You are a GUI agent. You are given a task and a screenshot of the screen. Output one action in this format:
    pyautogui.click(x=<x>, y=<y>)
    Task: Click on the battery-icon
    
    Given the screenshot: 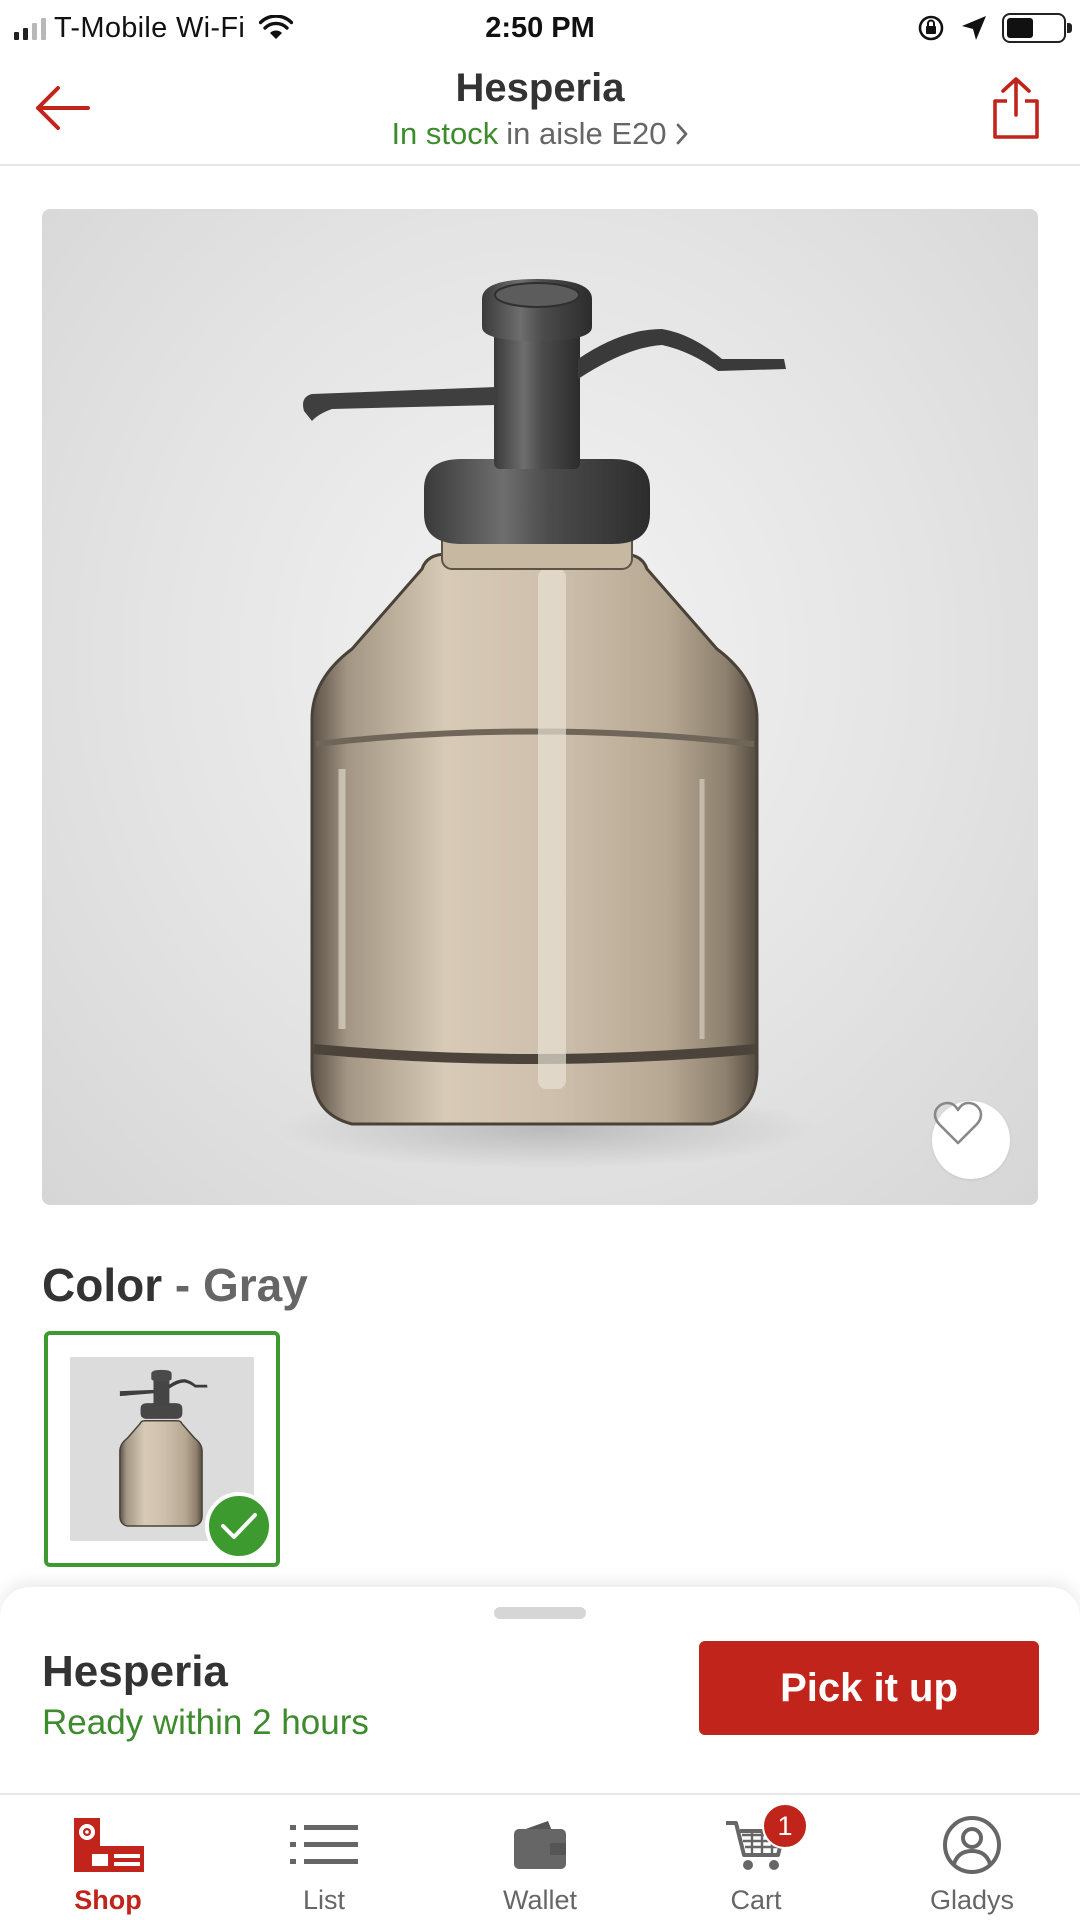 What is the action you would take?
    pyautogui.click(x=1037, y=28)
    